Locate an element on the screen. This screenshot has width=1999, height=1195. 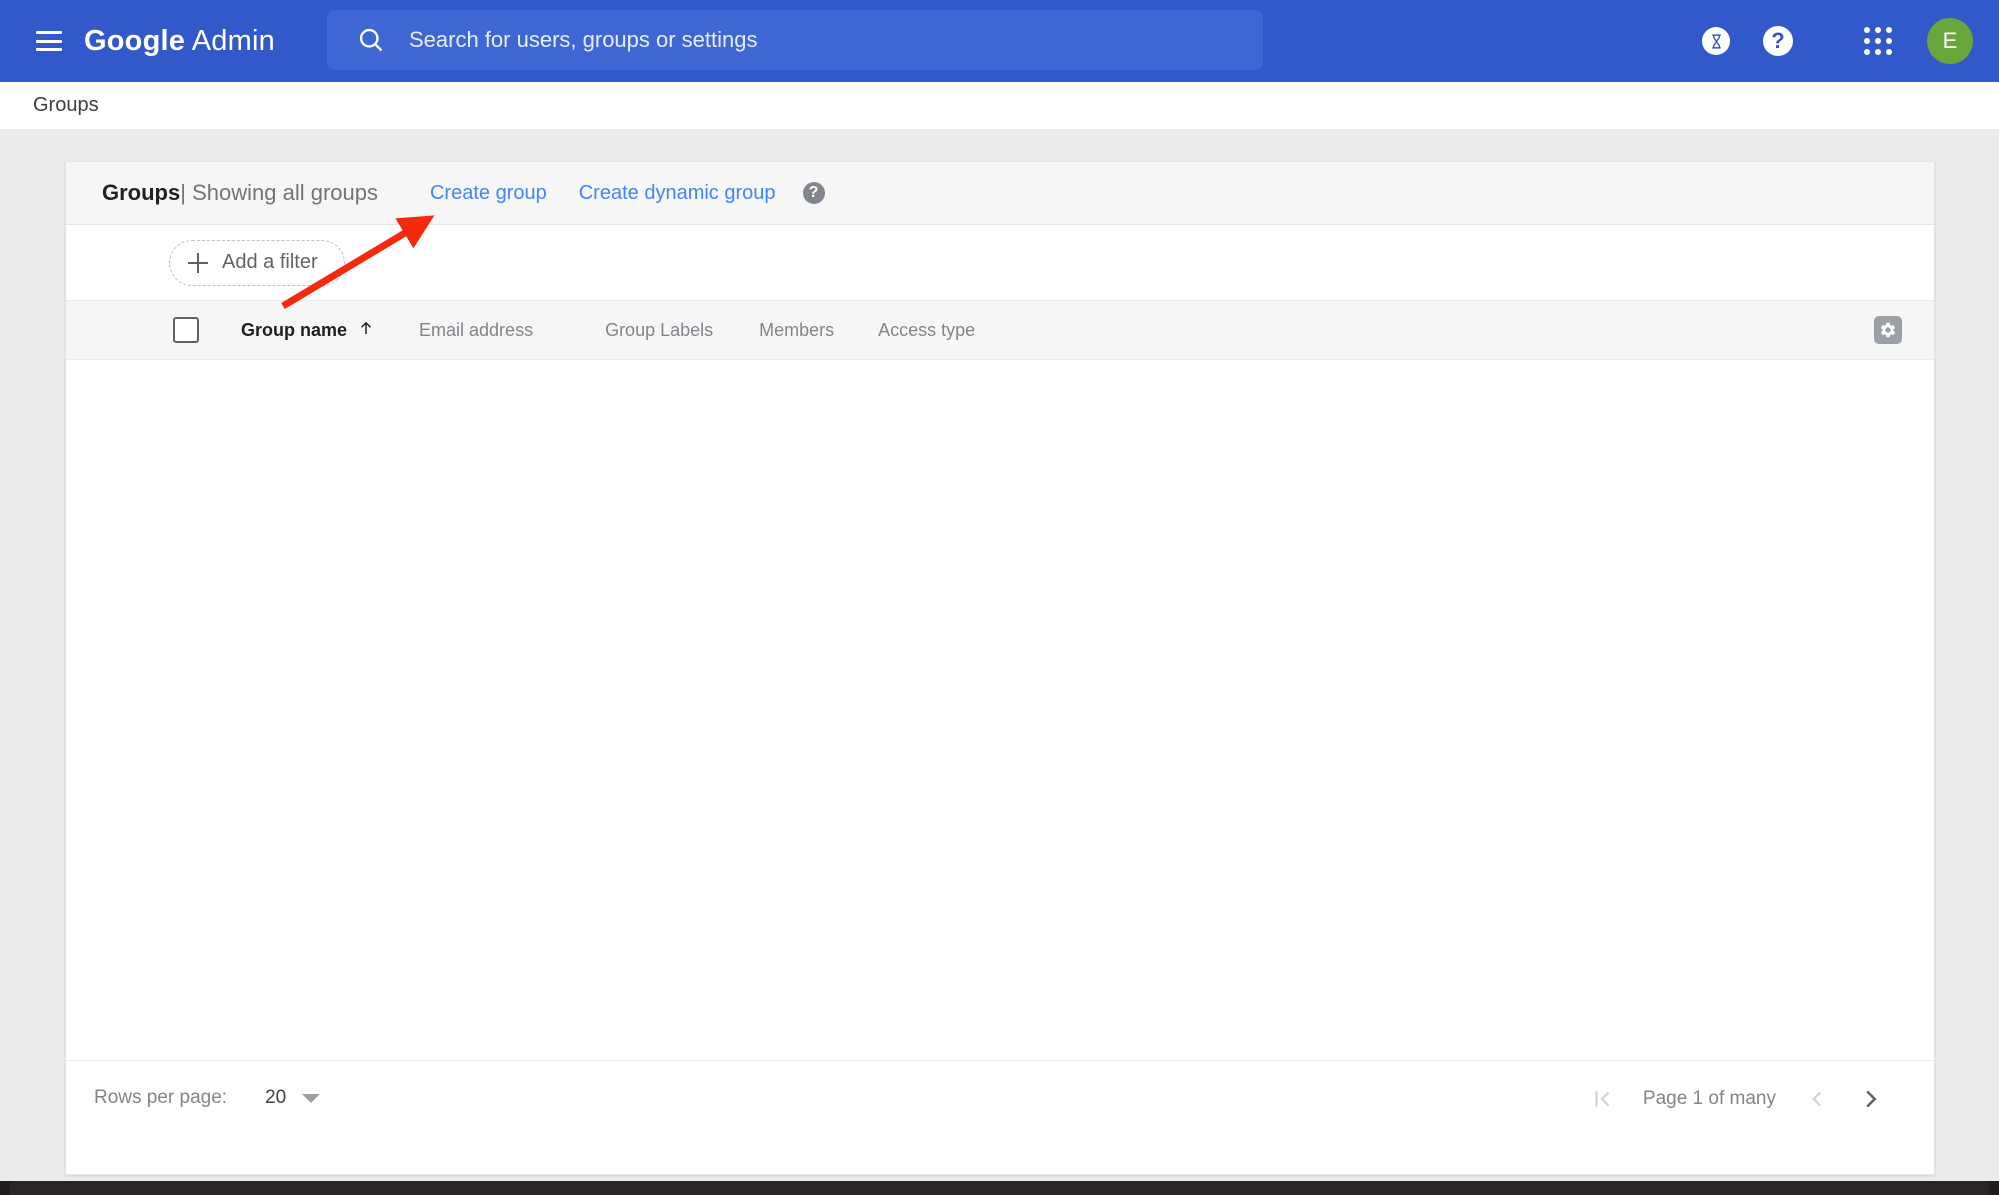
app-title: Google Admin is located at coordinates (179, 41).